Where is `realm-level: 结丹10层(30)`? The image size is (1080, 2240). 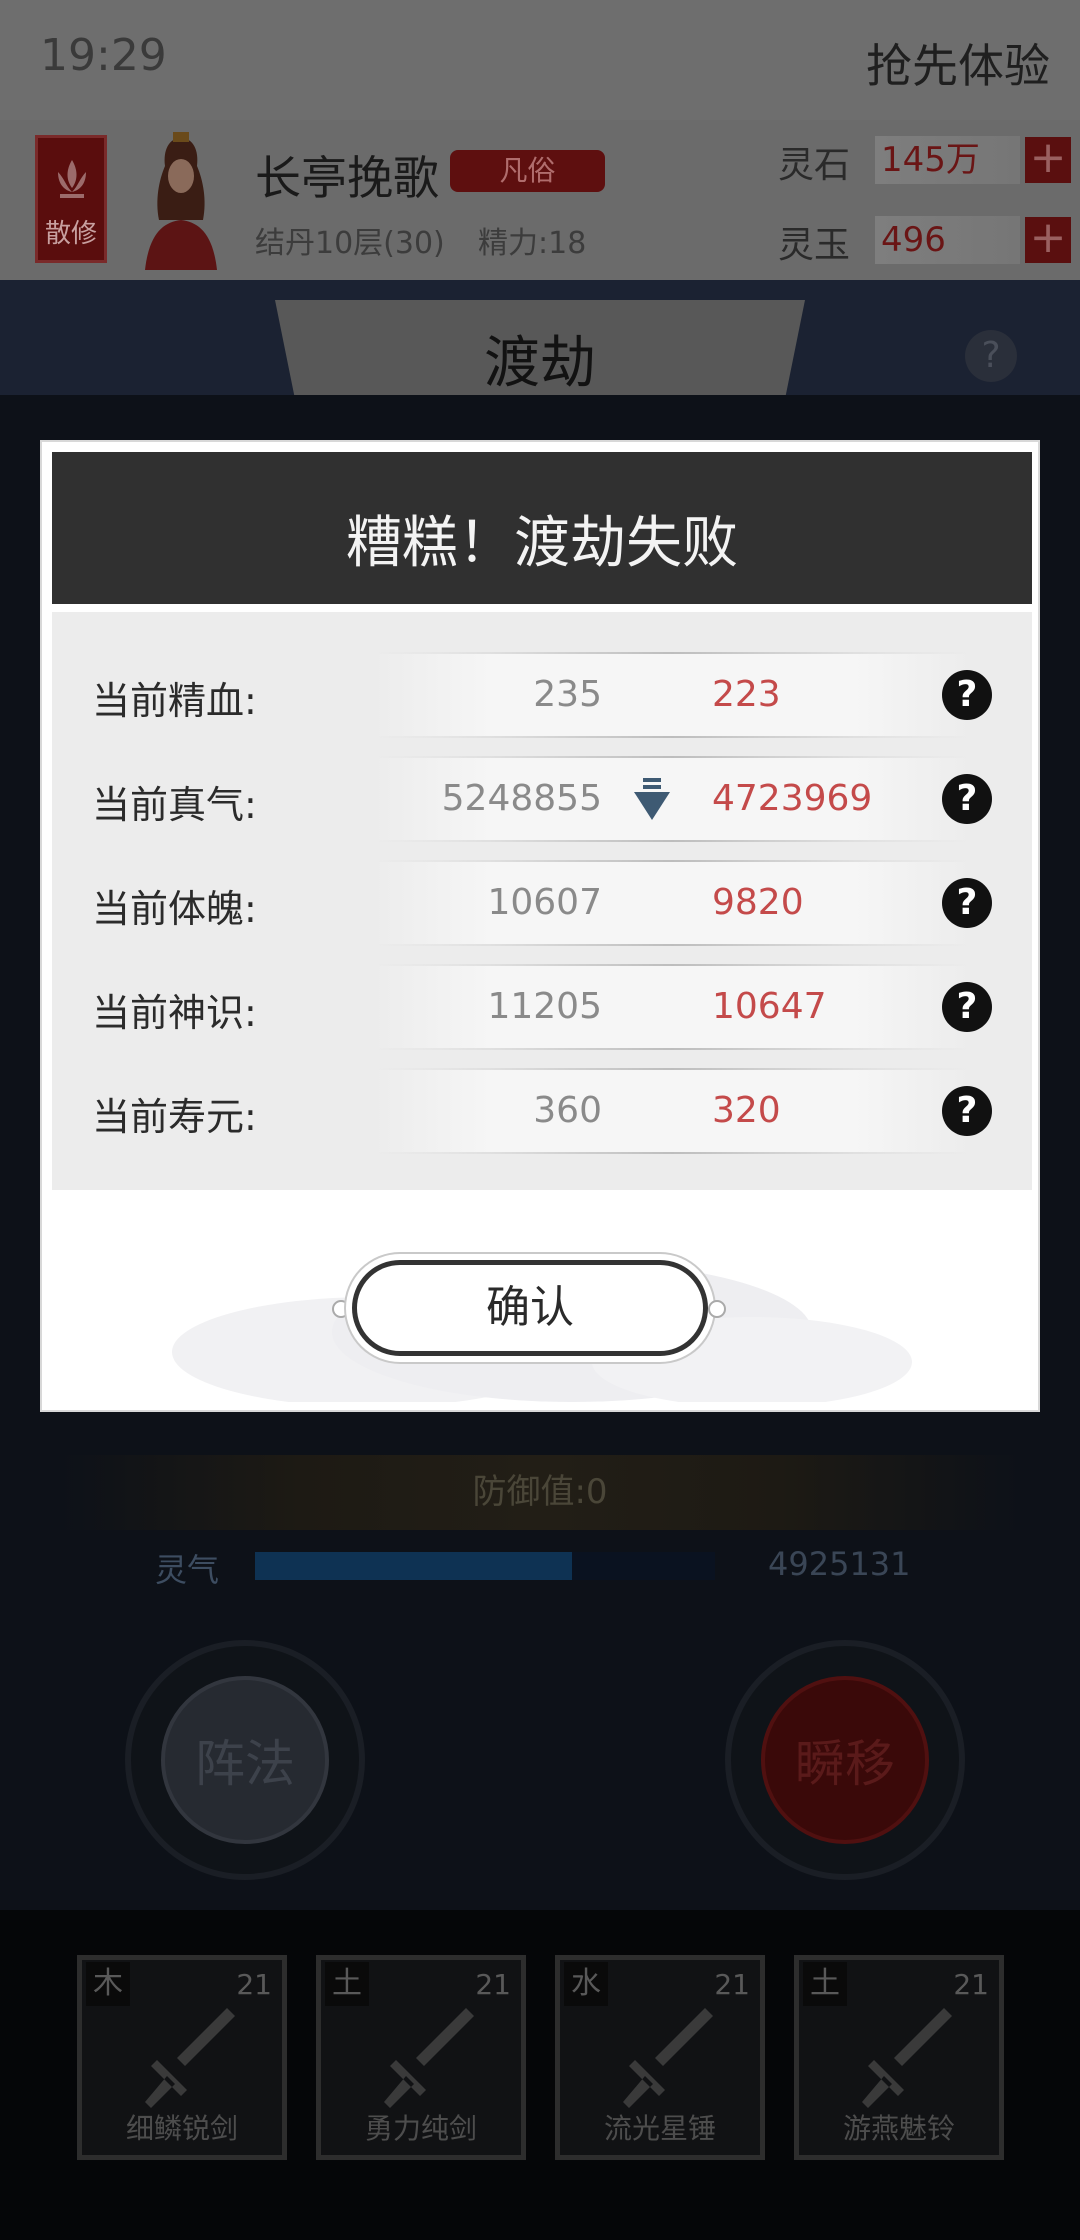 realm-level: 结丹10层(30) is located at coordinates (350, 243).